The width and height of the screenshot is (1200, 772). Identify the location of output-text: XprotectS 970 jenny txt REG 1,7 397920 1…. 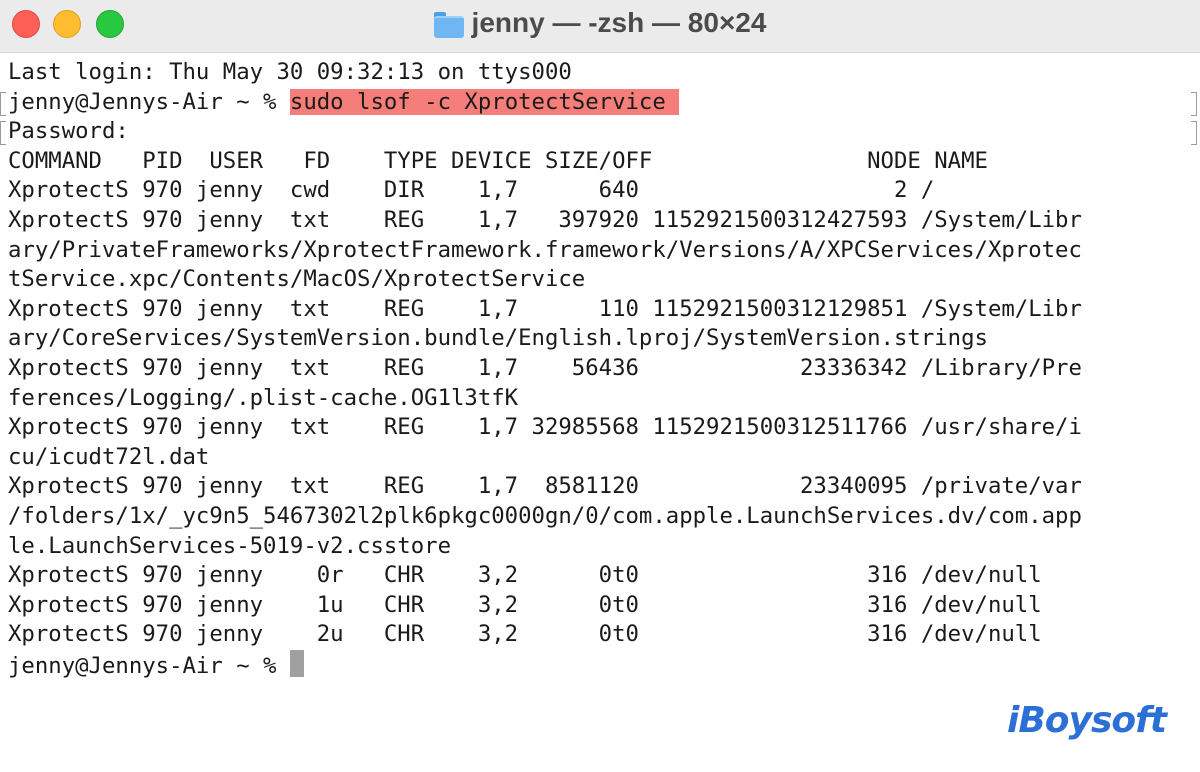
(545, 219).